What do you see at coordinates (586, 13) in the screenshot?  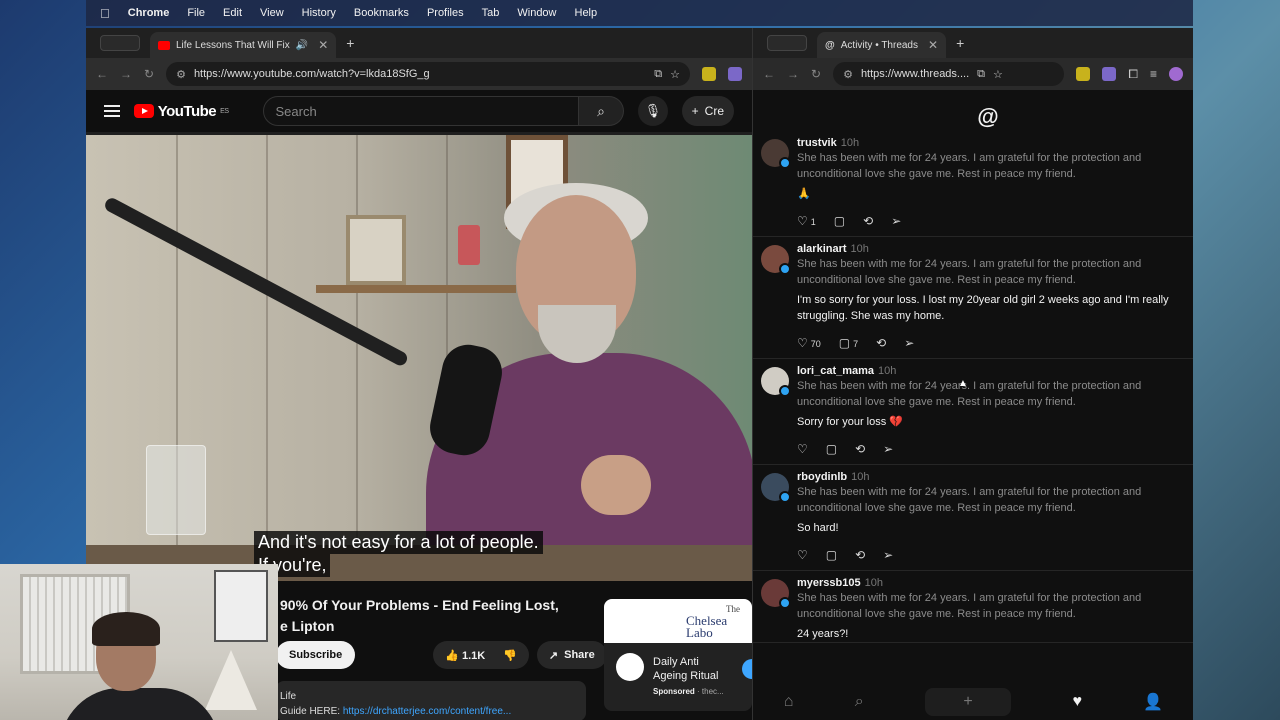 I see `menu-help: Help` at bounding box center [586, 13].